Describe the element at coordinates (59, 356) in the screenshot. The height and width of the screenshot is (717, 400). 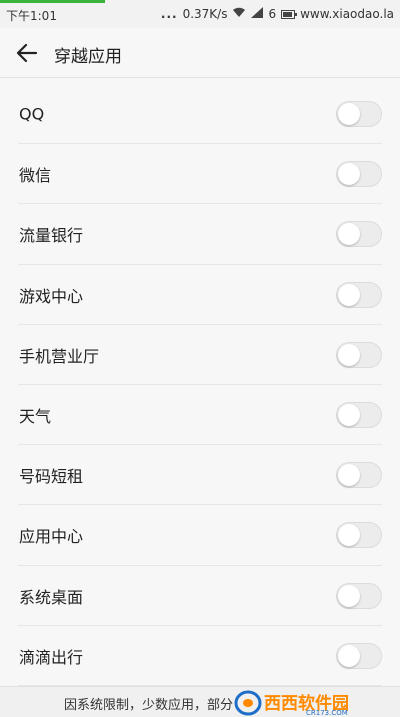
I see `list-item-label: 手机营业厅` at that location.